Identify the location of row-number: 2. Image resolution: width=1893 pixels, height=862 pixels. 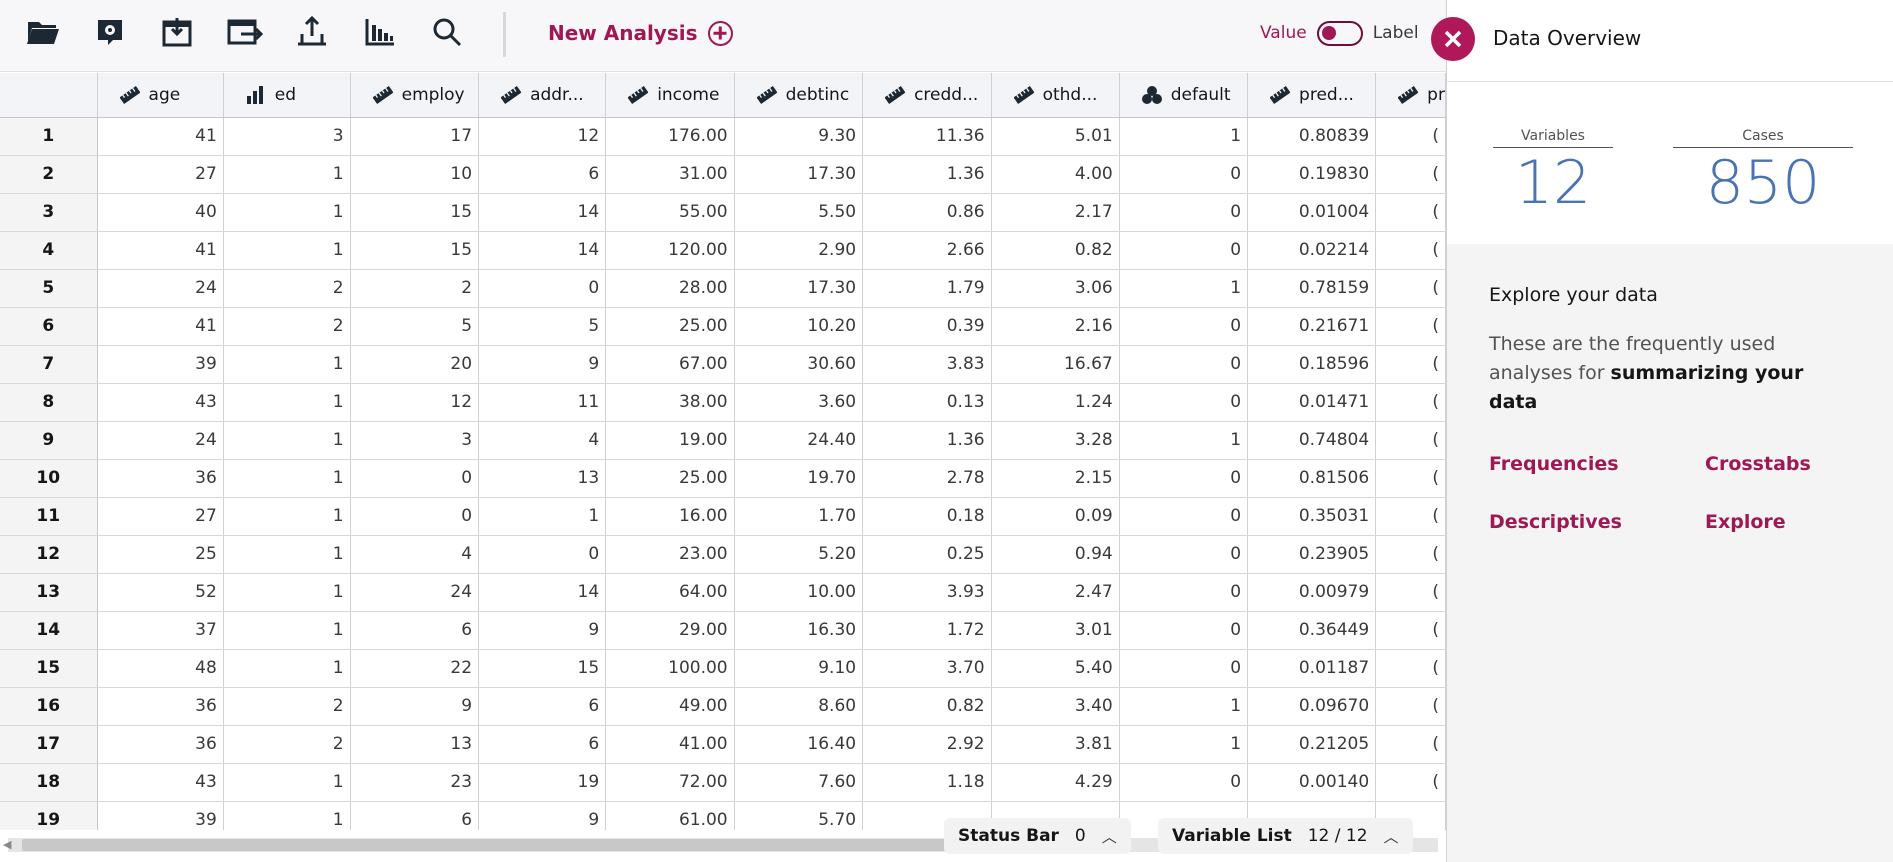
(49, 174).